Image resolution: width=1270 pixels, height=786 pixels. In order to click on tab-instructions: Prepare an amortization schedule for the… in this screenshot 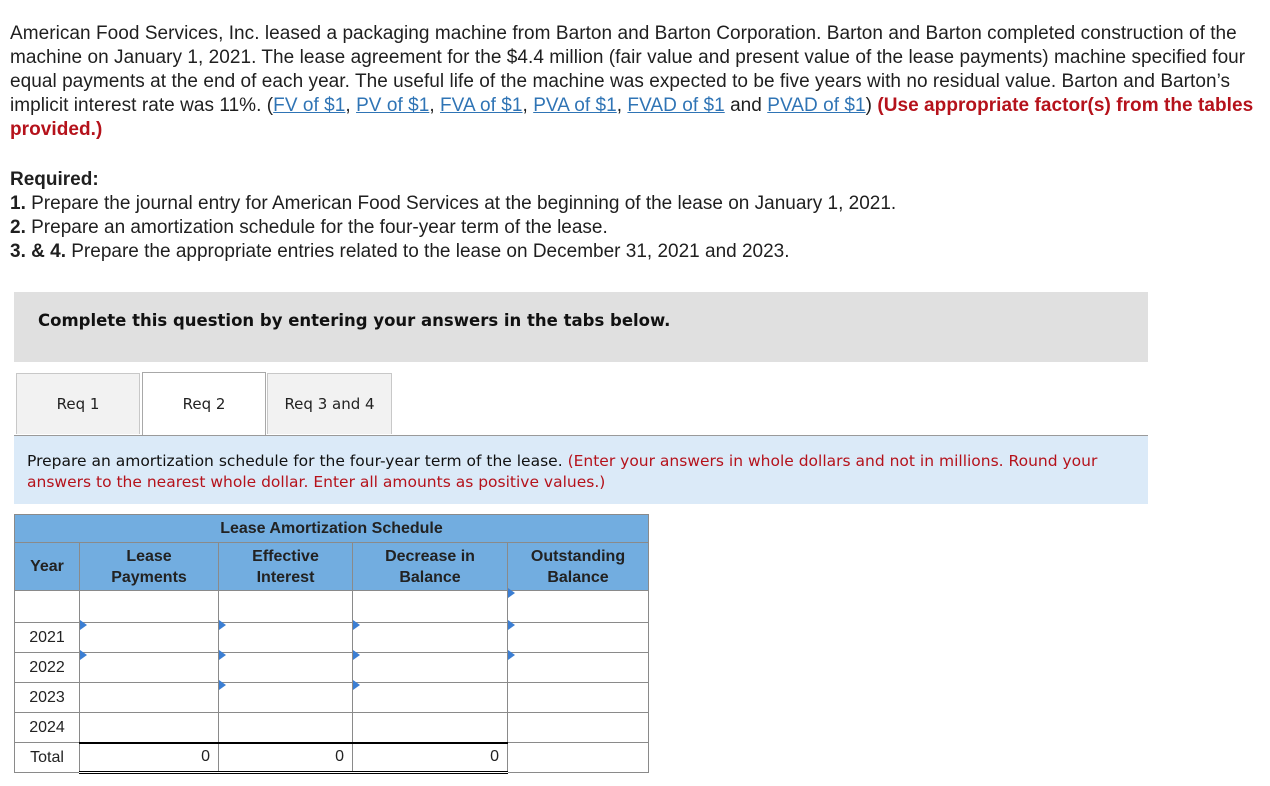, I will do `click(581, 469)`.